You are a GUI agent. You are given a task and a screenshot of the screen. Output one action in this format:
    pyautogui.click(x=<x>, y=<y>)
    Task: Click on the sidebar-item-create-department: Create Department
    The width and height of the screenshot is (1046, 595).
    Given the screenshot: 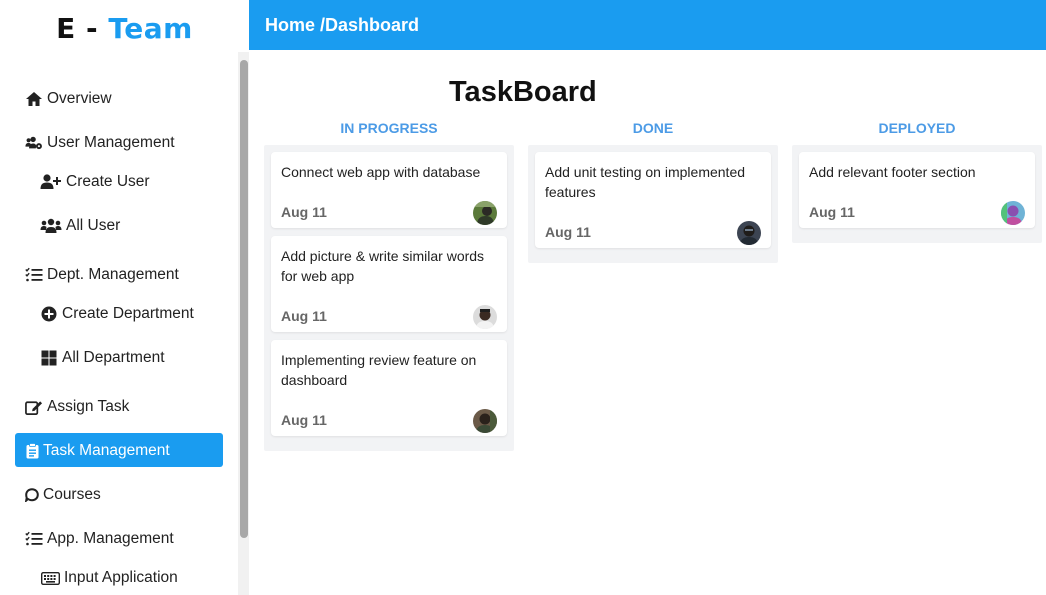 What is the action you would take?
    pyautogui.click(x=117, y=314)
    